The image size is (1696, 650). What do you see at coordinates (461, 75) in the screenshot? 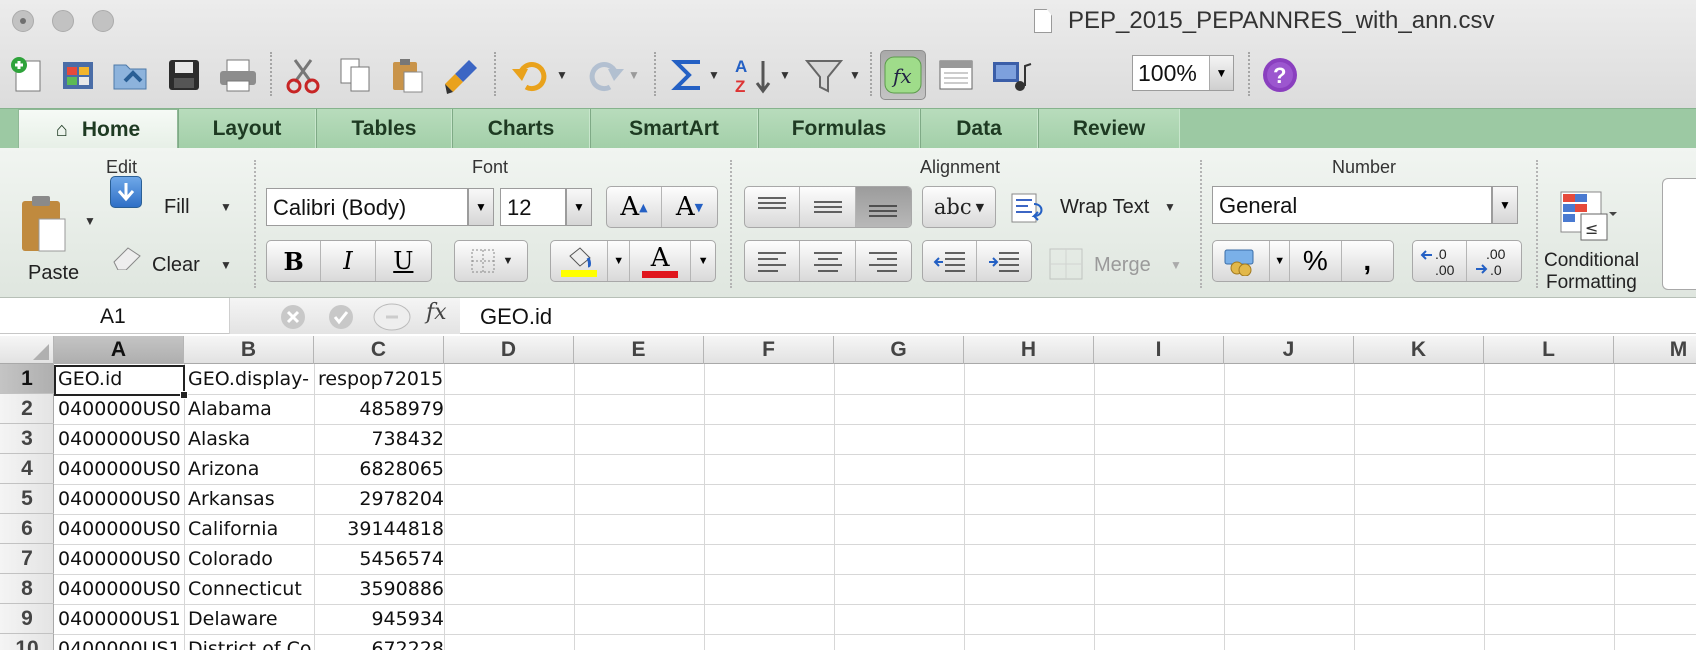
I see `format-painter-button` at bounding box center [461, 75].